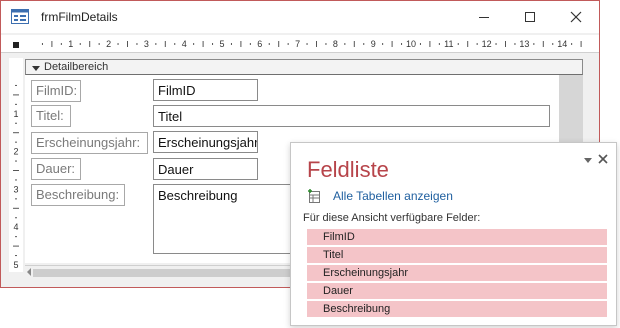  Describe the element at coordinates (348, 169) in the screenshot. I see `pane-title: Feldliste` at that location.